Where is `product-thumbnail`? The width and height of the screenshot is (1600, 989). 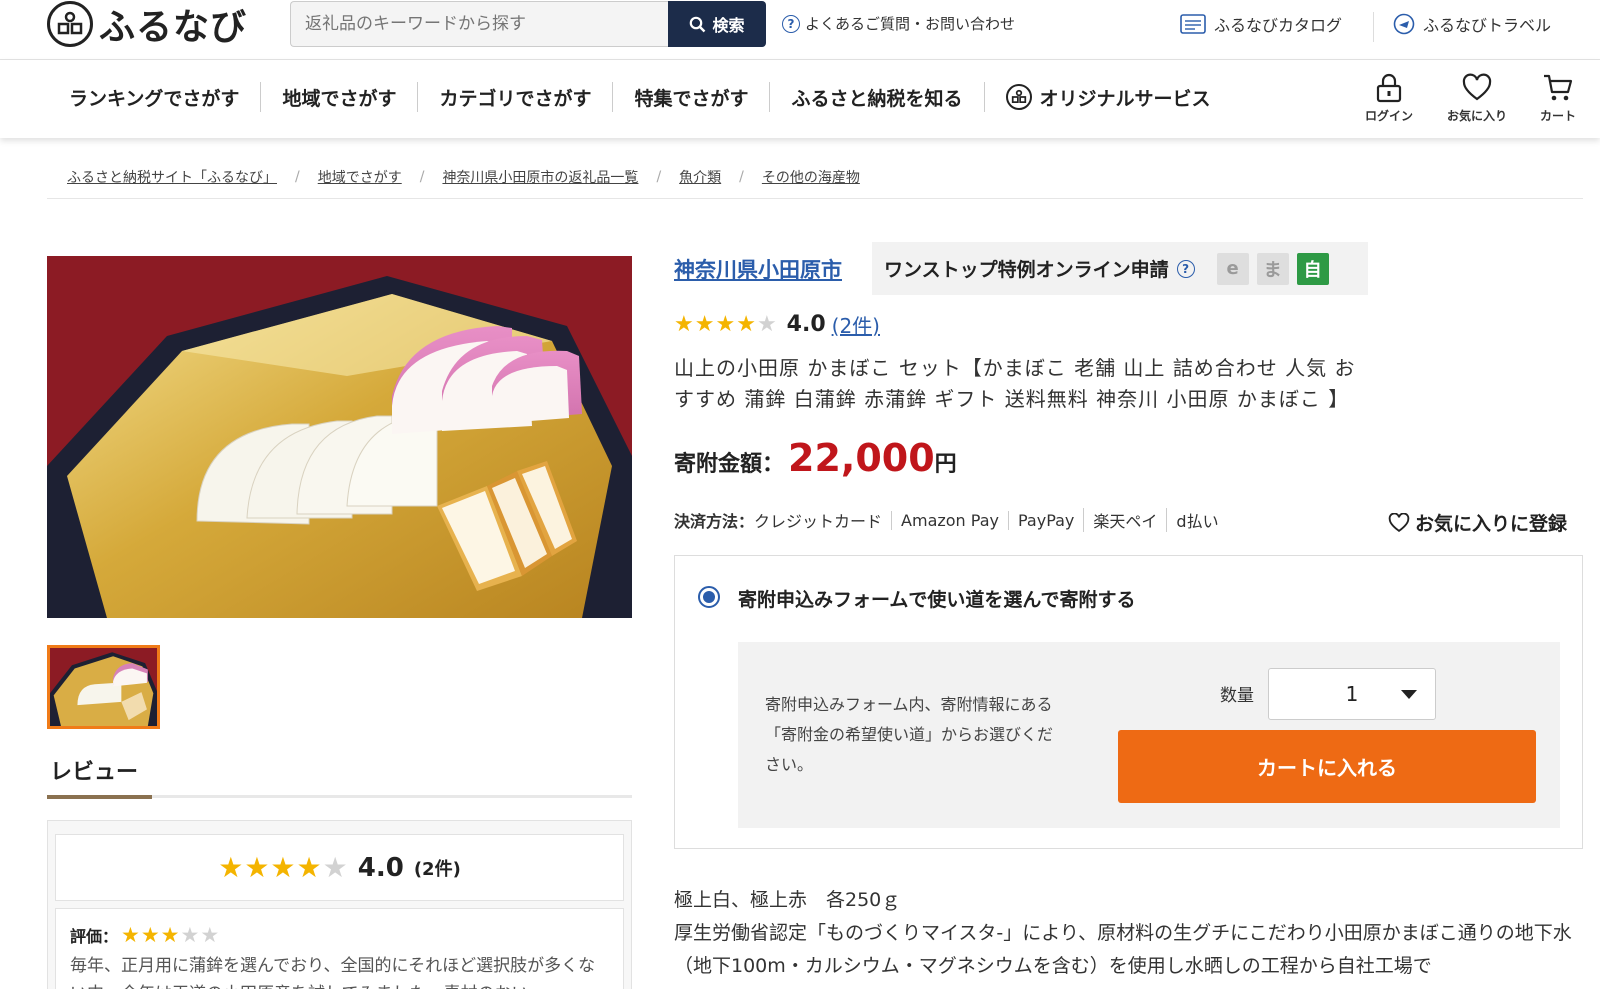 product-thumbnail is located at coordinates (103, 687).